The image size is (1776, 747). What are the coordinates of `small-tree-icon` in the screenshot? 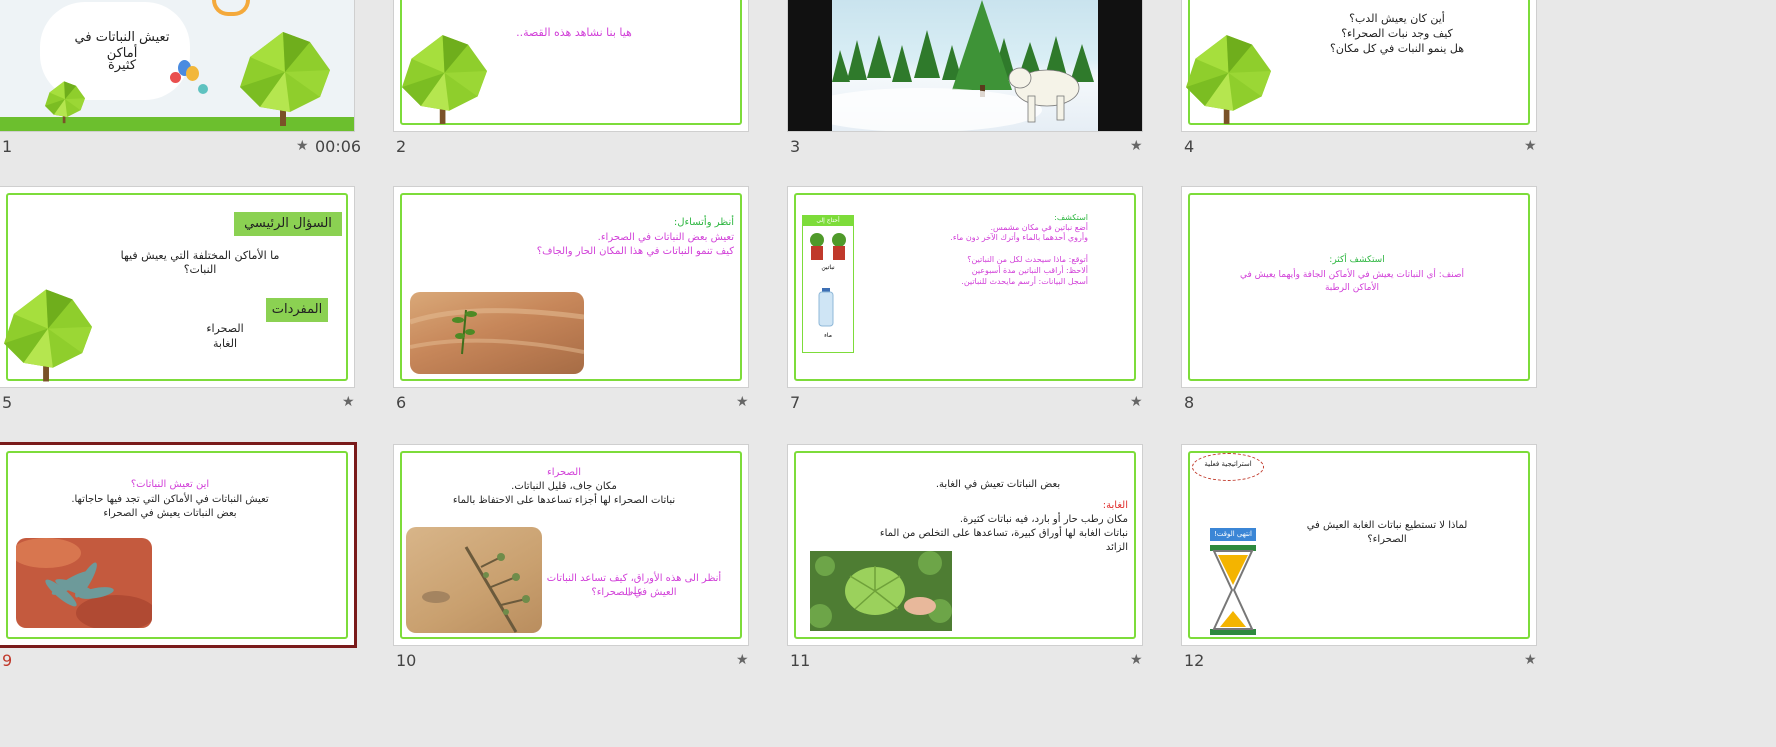 It's located at (65, 102).